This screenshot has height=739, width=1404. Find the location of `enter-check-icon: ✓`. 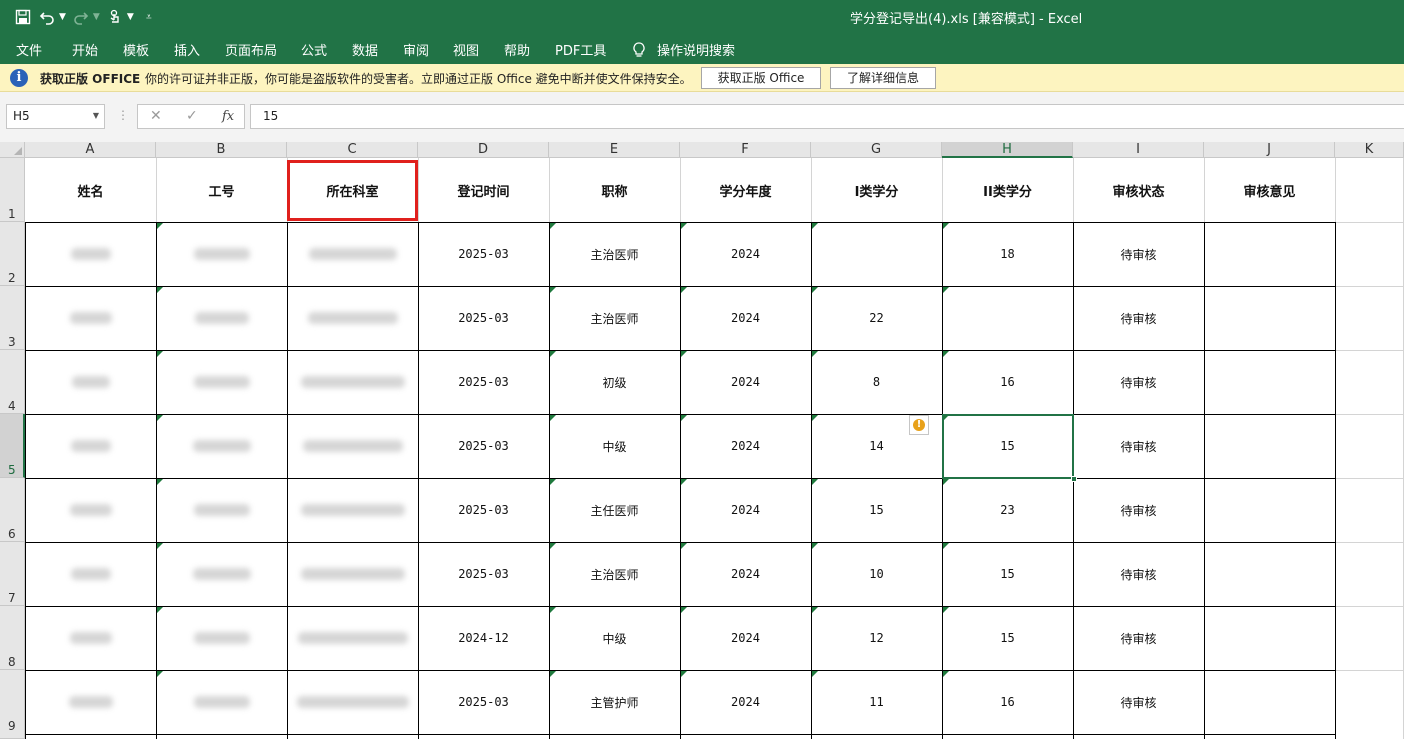

enter-check-icon: ✓ is located at coordinates (192, 116).